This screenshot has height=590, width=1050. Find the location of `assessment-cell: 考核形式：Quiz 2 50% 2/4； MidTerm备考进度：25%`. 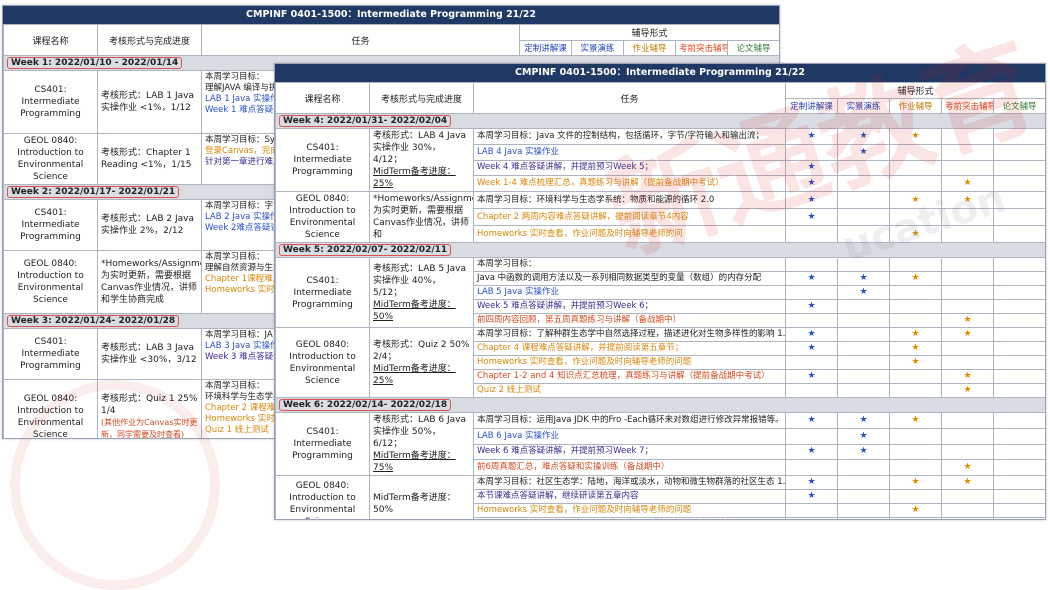

assessment-cell: 考核形式：Quiz 2 50% 2/4； MidTerm备考进度：25% is located at coordinates (421, 362).